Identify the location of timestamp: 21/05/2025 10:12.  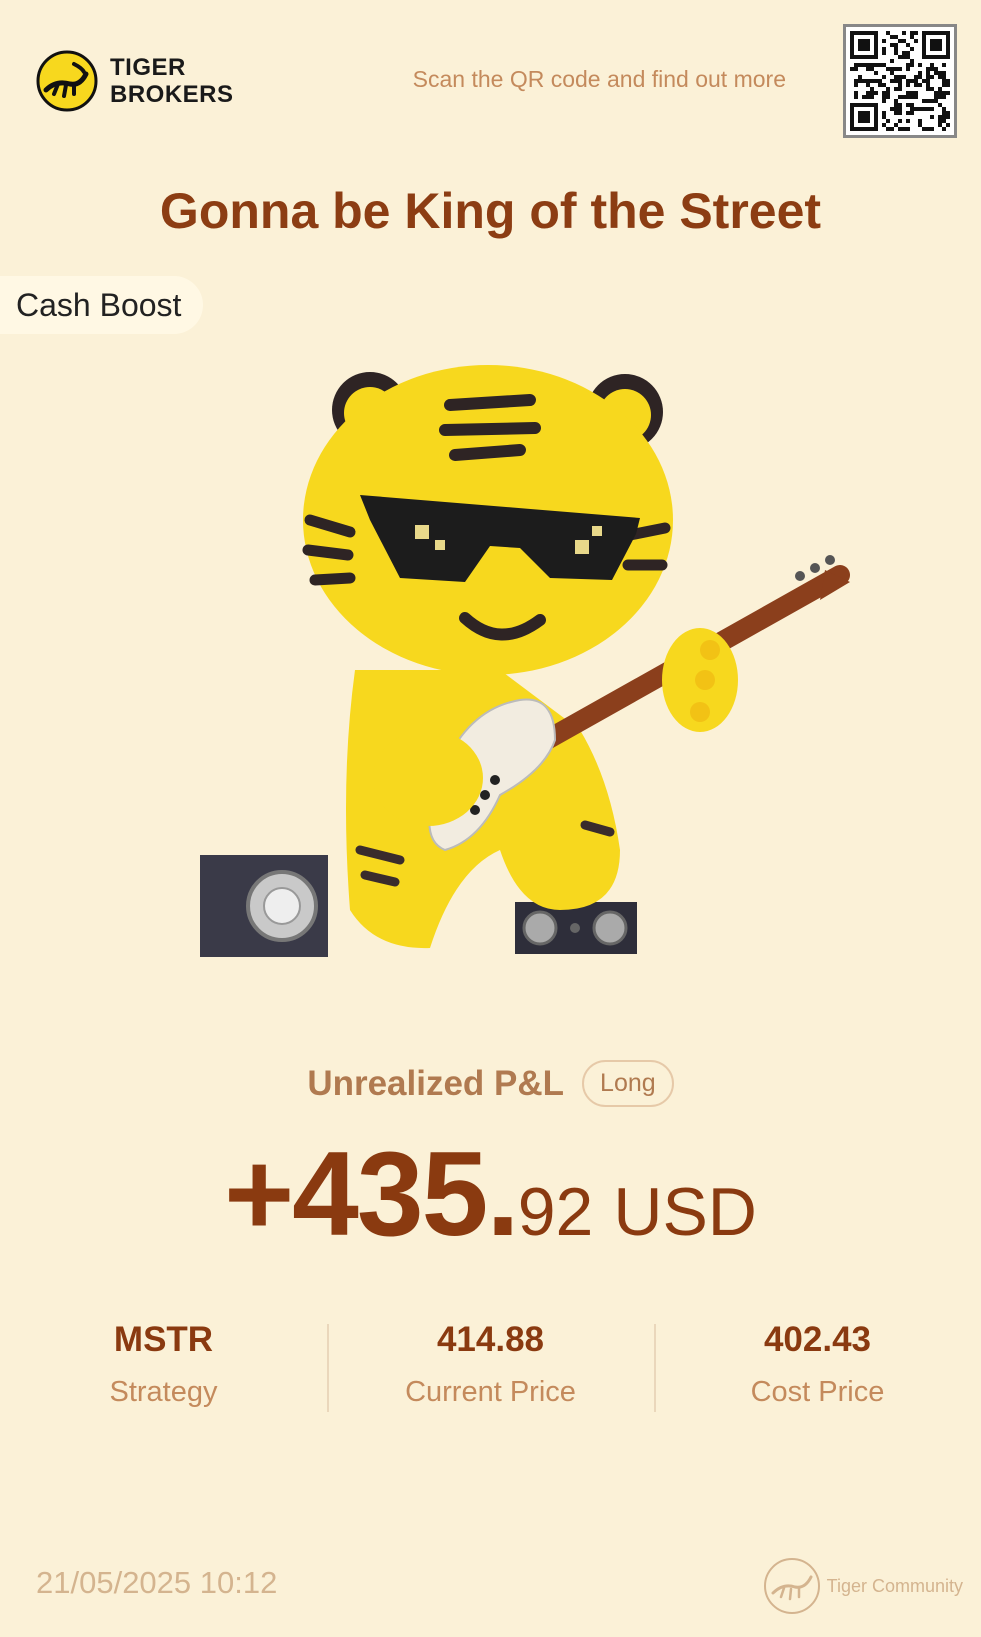
(157, 1582).